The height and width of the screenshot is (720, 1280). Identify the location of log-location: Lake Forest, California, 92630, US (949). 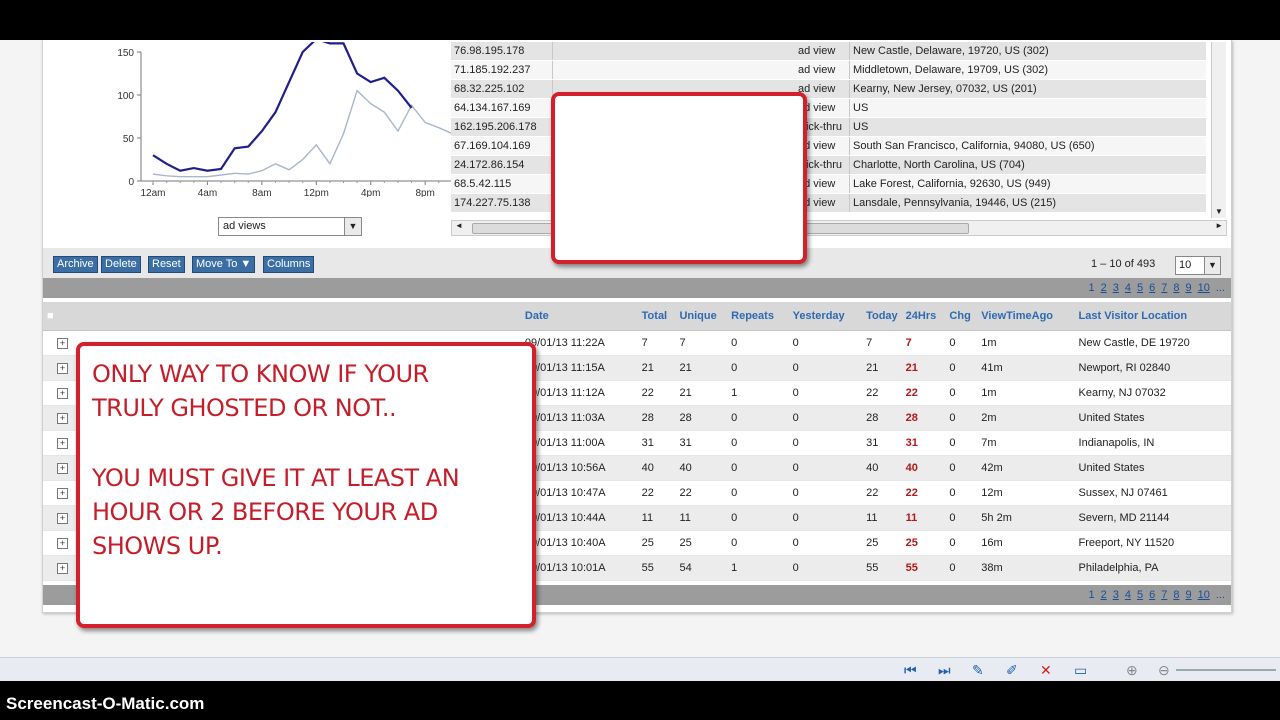
(1027, 184).